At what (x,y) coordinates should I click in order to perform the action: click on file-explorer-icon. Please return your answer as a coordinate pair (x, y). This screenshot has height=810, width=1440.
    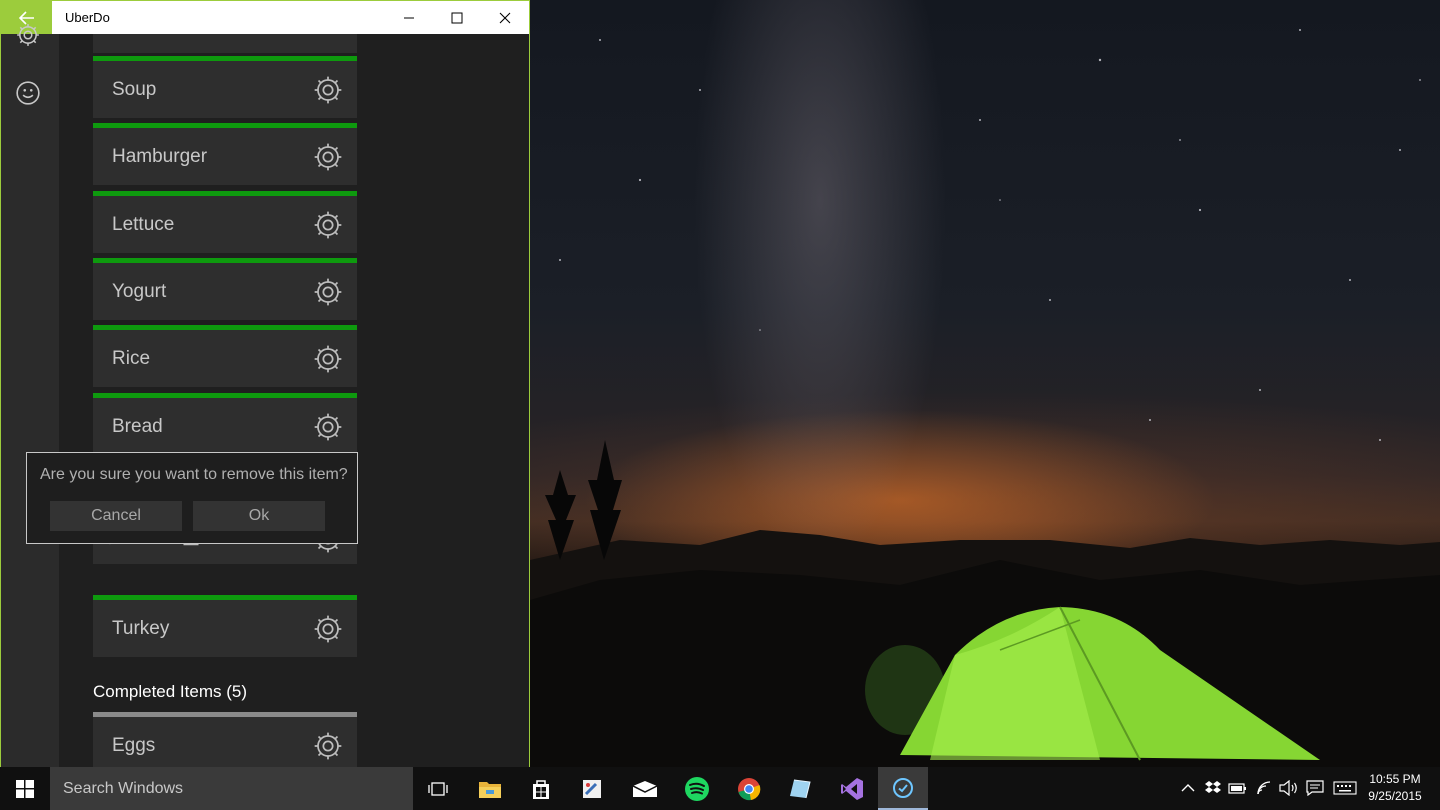
    Looking at the image, I should click on (490, 789).